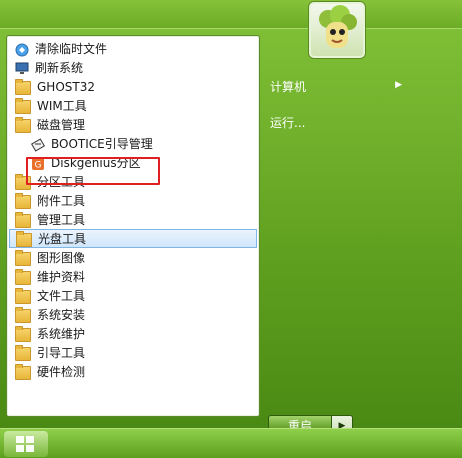  I want to click on monitor-icon, so click(22, 68).